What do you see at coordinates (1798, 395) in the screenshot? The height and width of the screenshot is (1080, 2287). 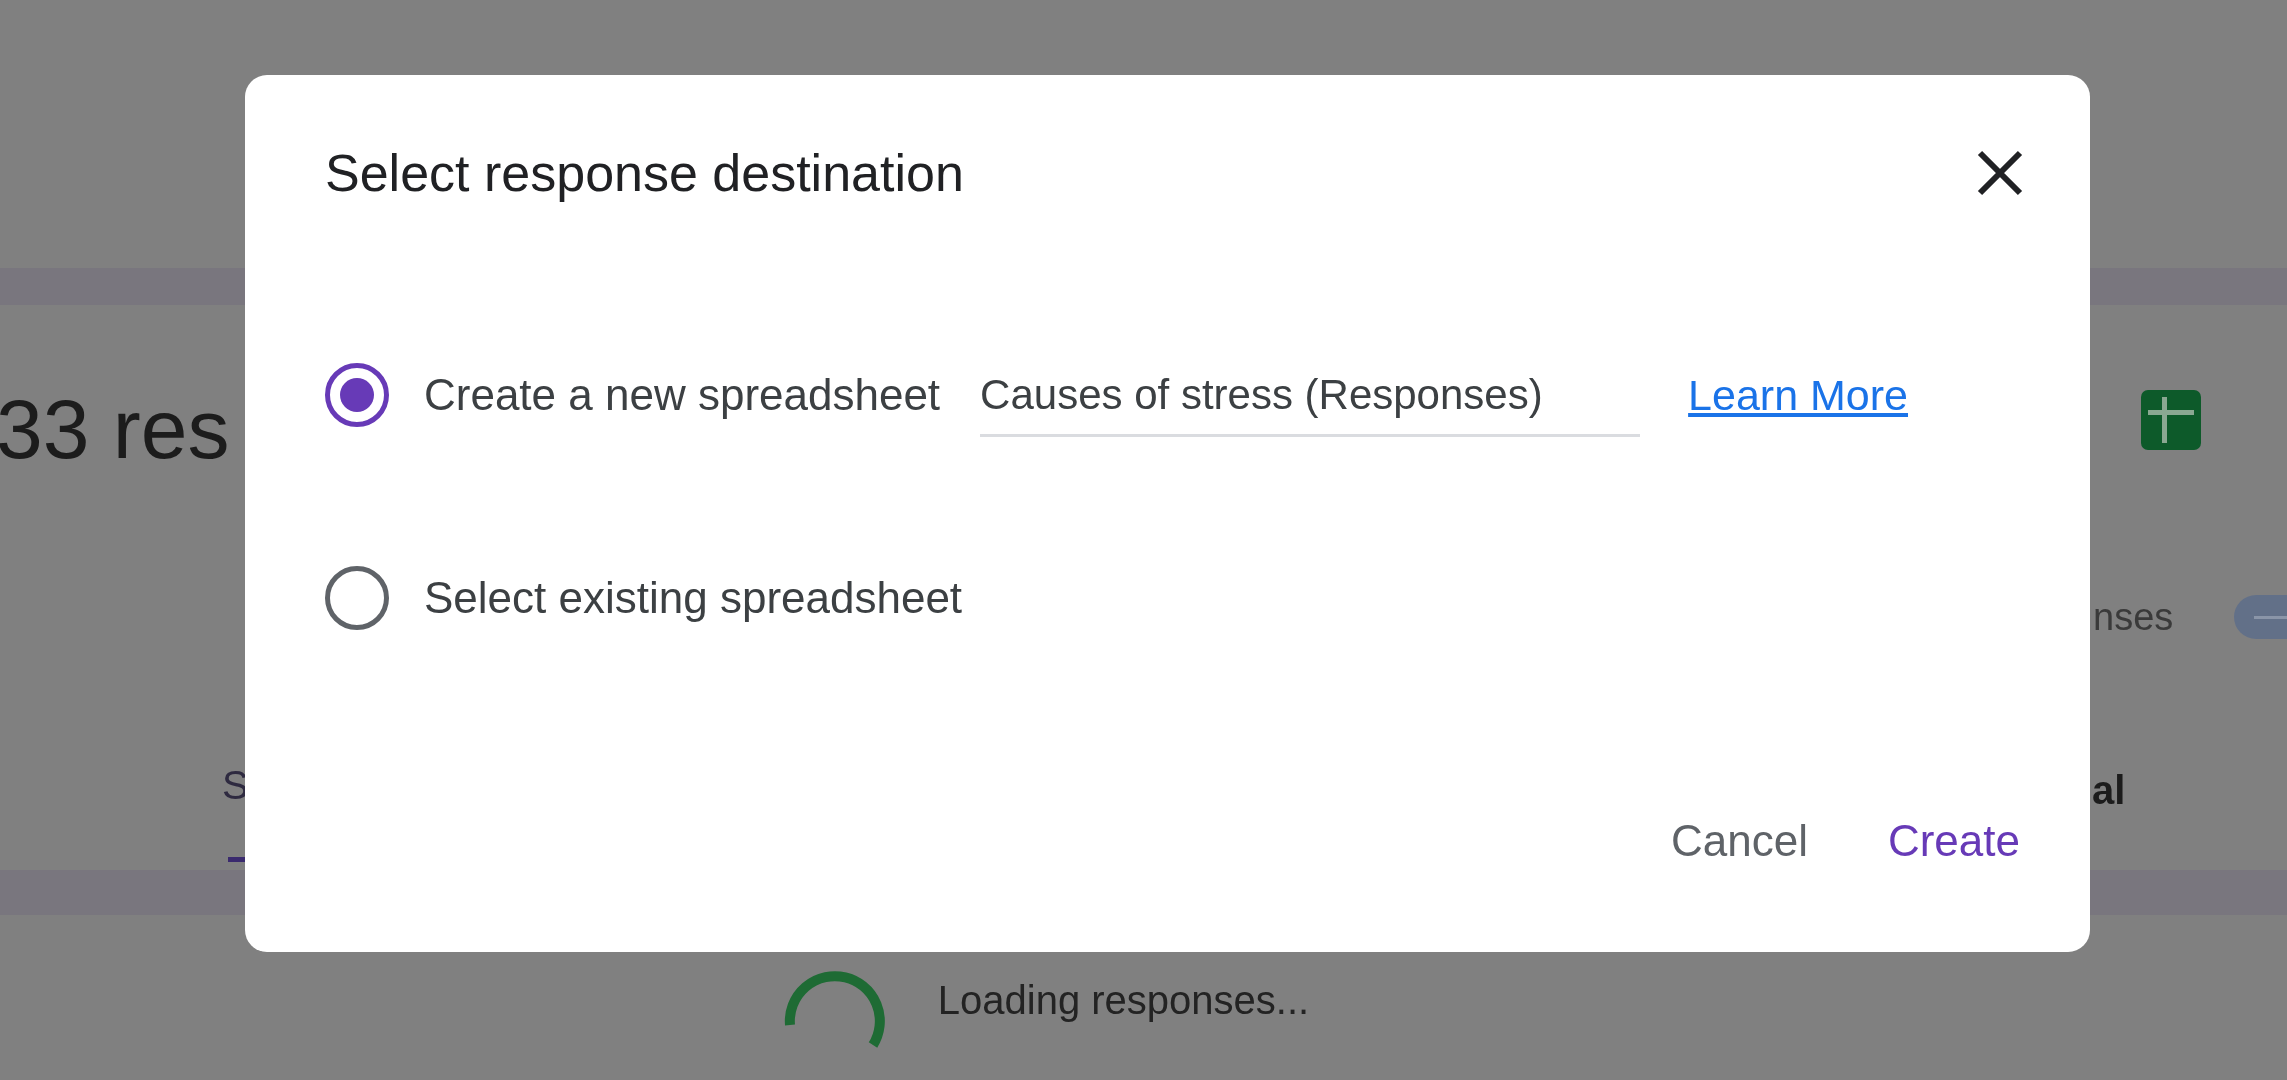 I see `learn-more-link: Learn More` at bounding box center [1798, 395].